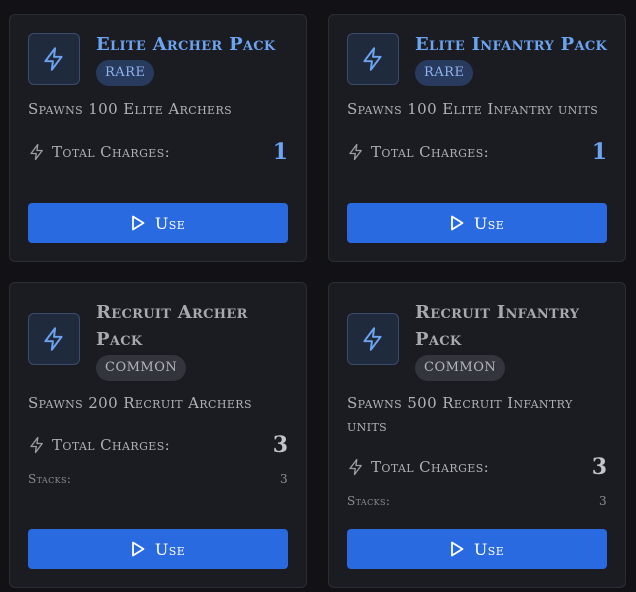 The height and width of the screenshot is (592, 636). I want to click on card-header: Recruit Infantry Pack COMMON, so click(479, 341).